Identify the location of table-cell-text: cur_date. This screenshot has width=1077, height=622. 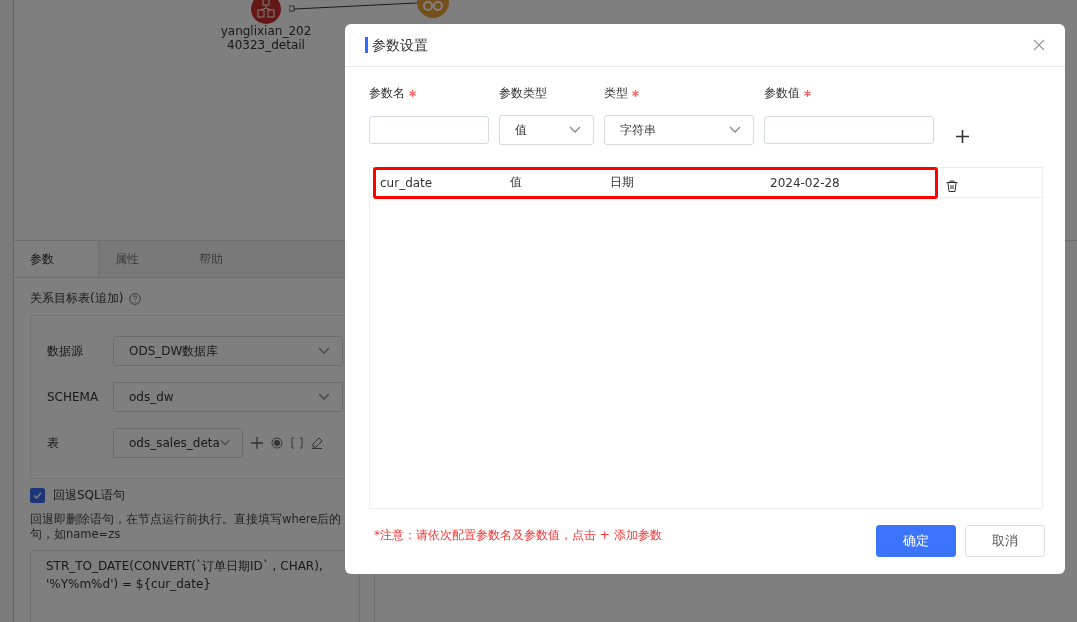
(406, 182).